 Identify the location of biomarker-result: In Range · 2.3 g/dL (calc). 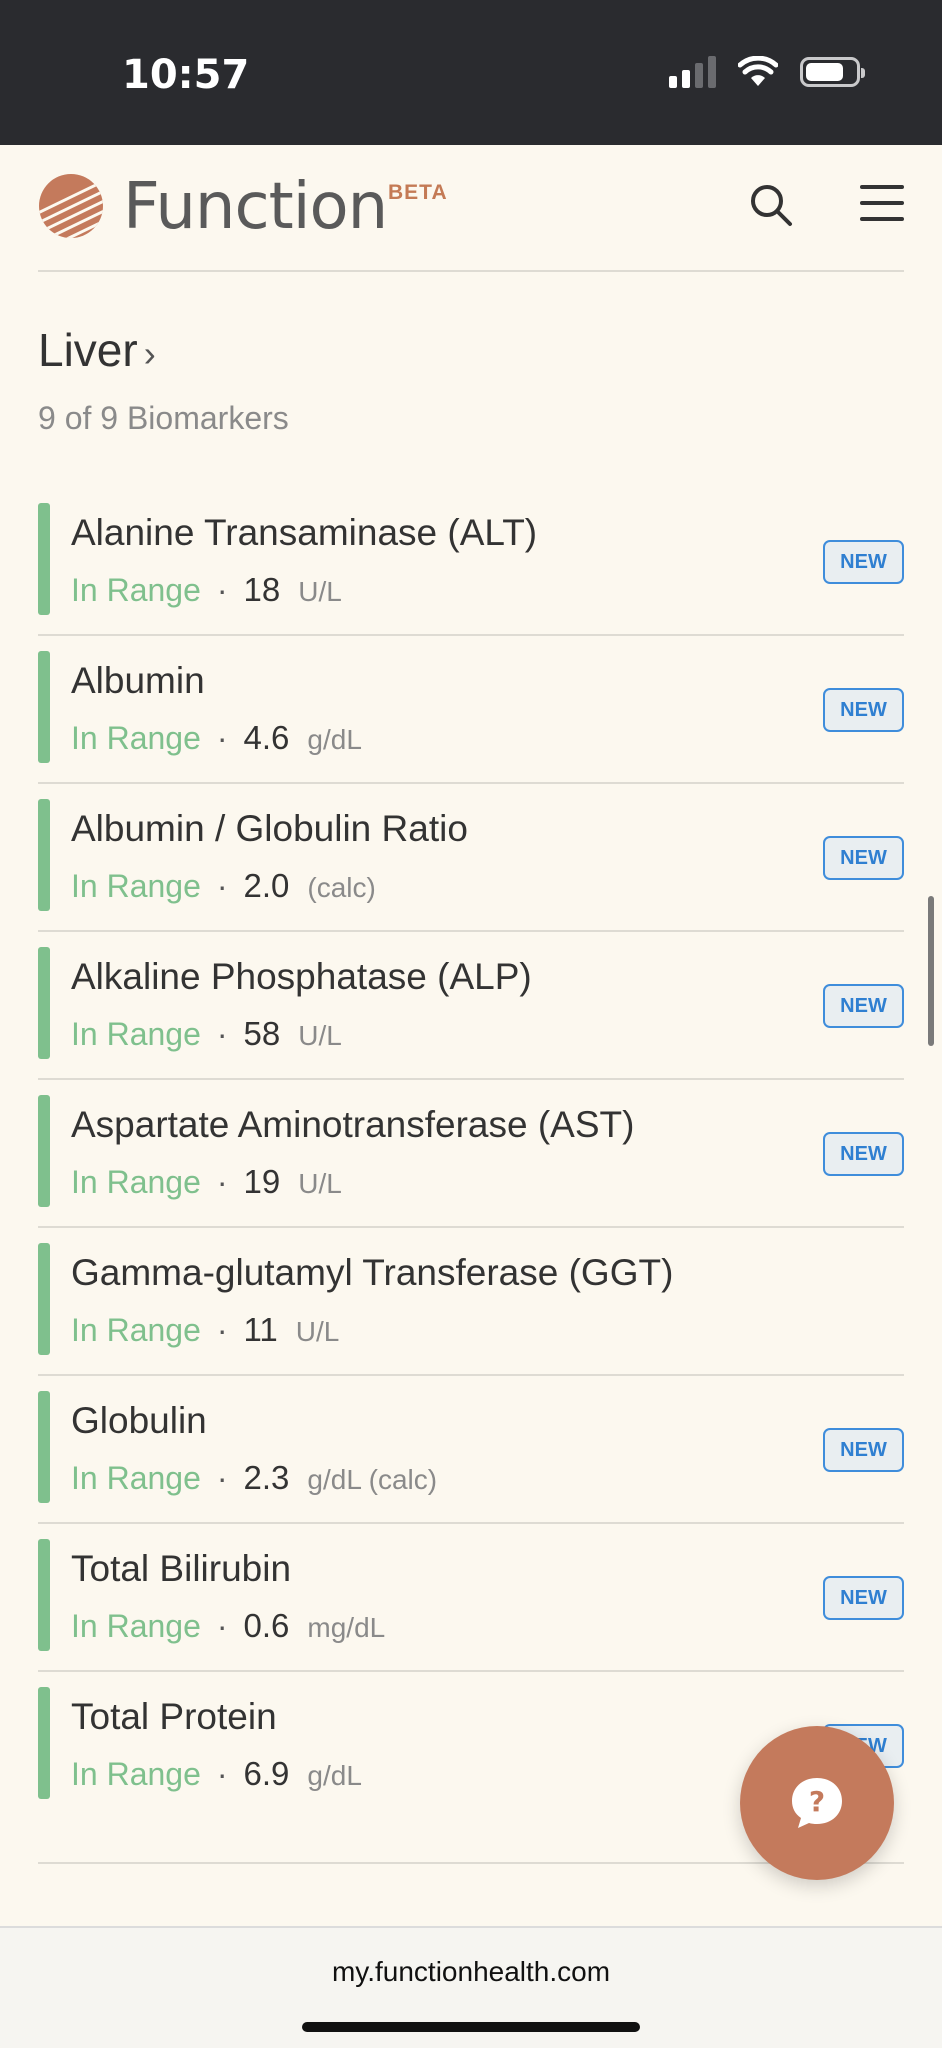
(254, 1478).